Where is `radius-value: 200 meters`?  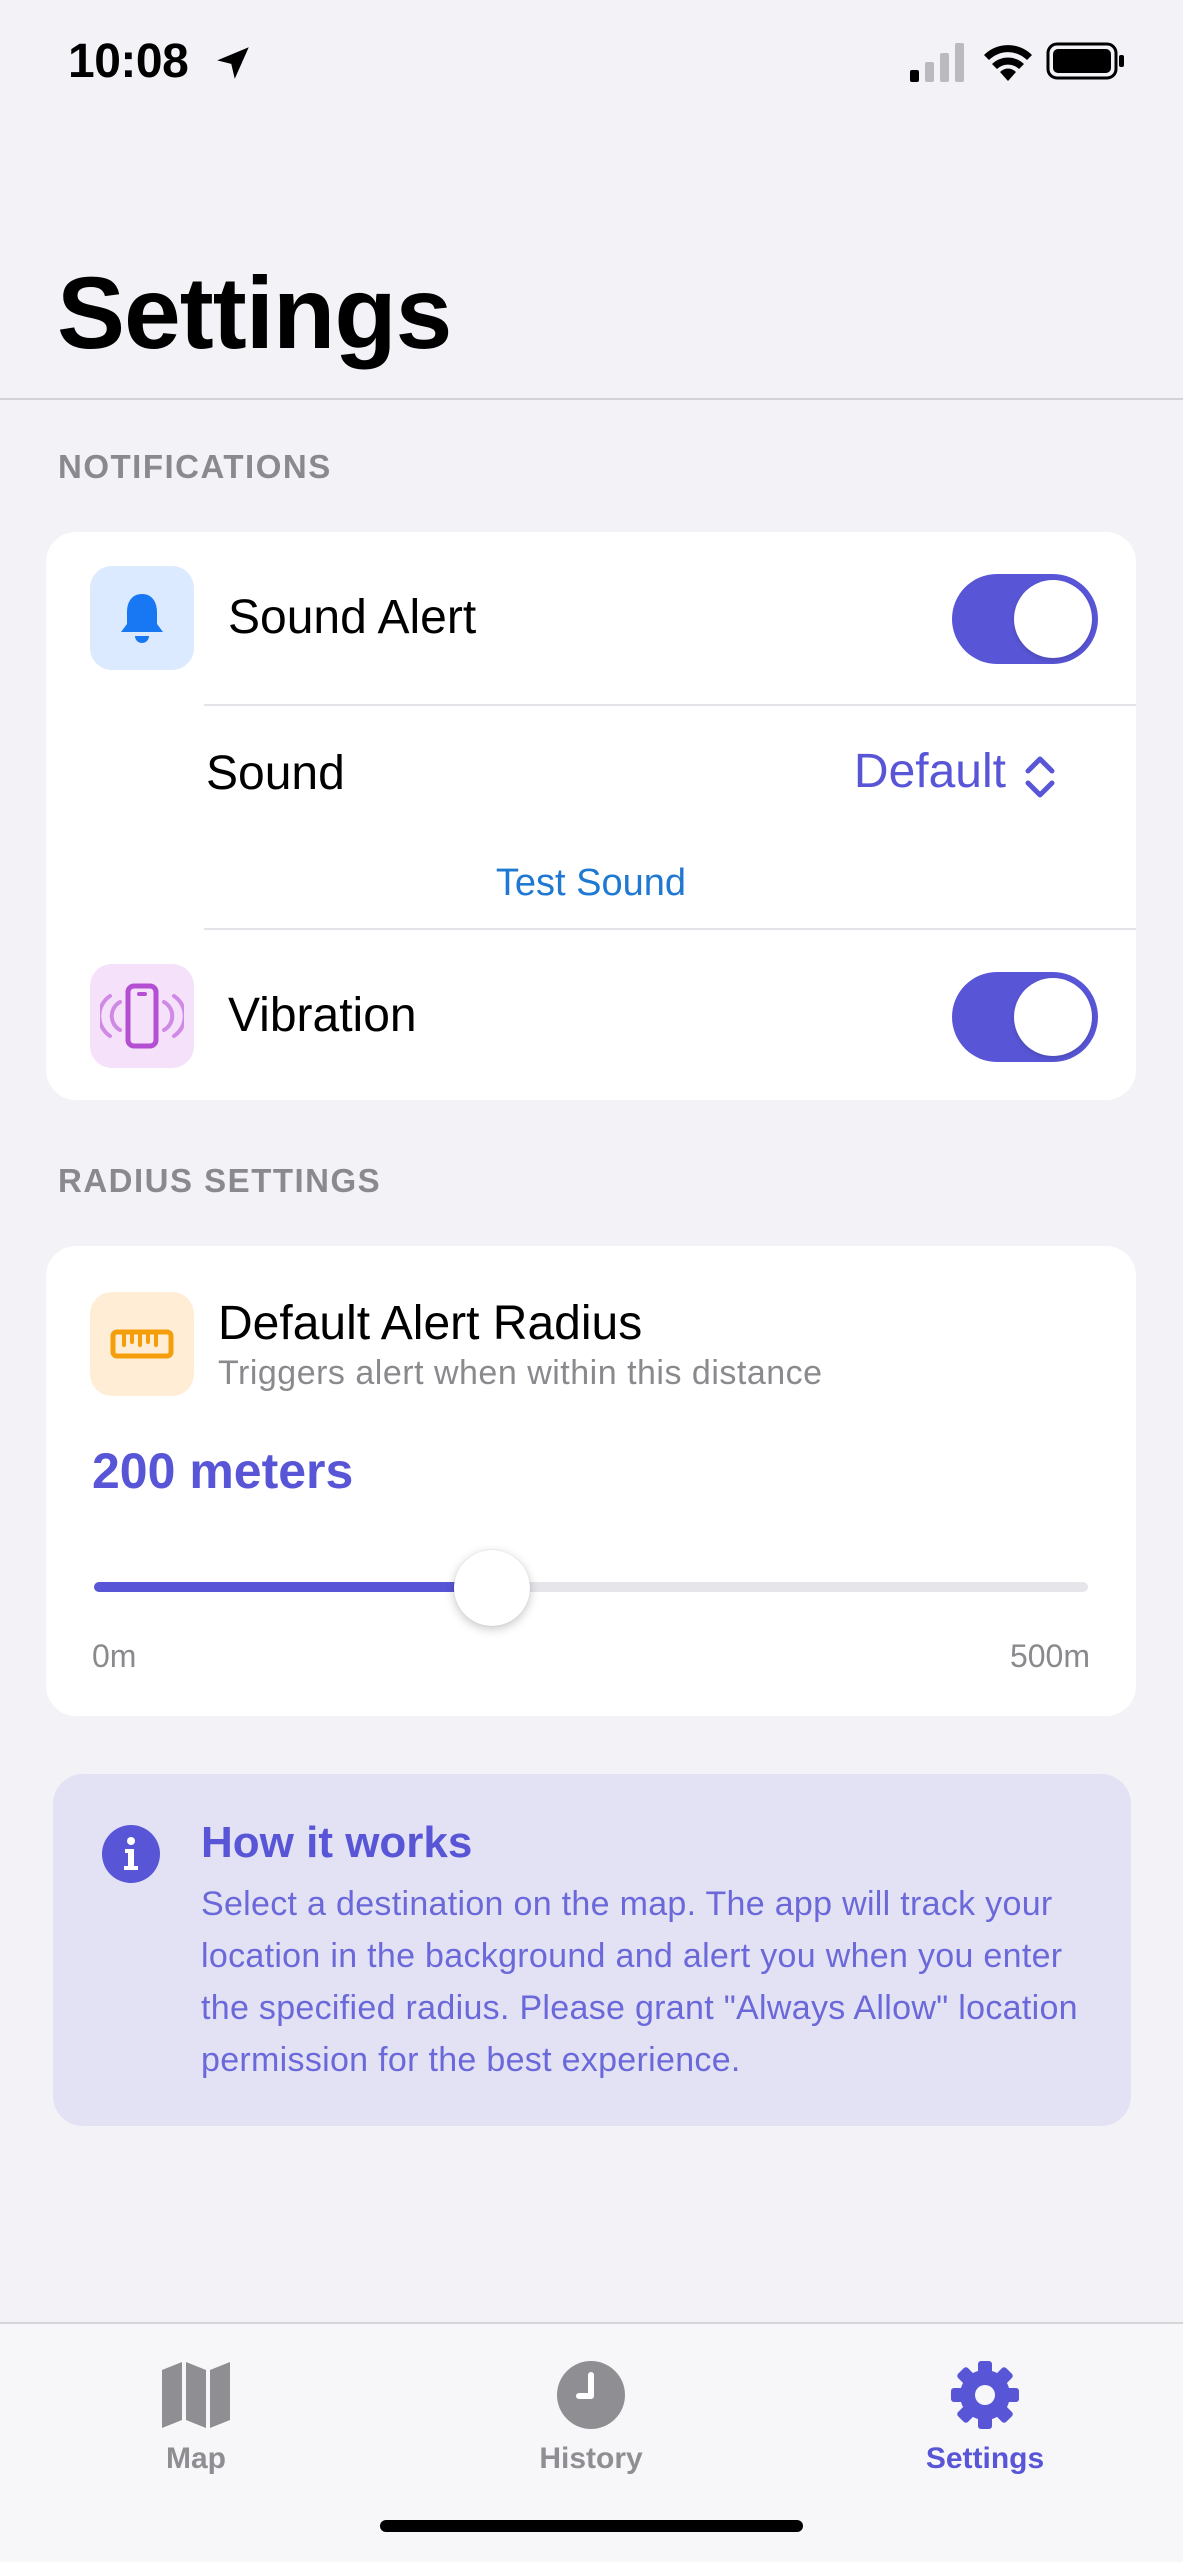
radius-value: 200 meters is located at coordinates (223, 1471).